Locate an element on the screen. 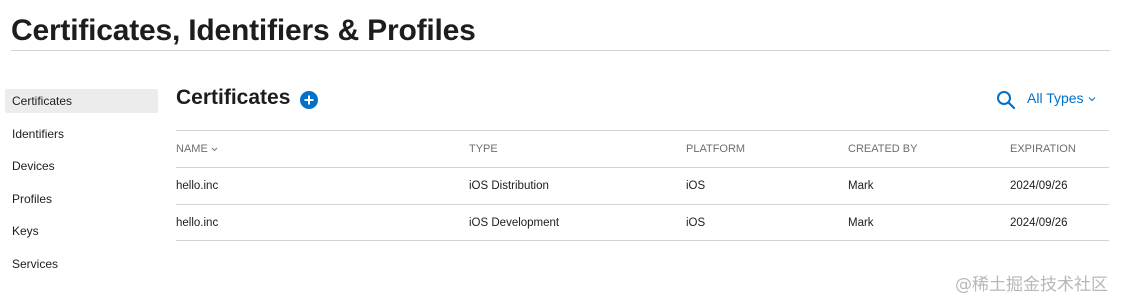 This screenshot has height=300, width=1122. type-filter-label: All Types is located at coordinates (1055, 98).